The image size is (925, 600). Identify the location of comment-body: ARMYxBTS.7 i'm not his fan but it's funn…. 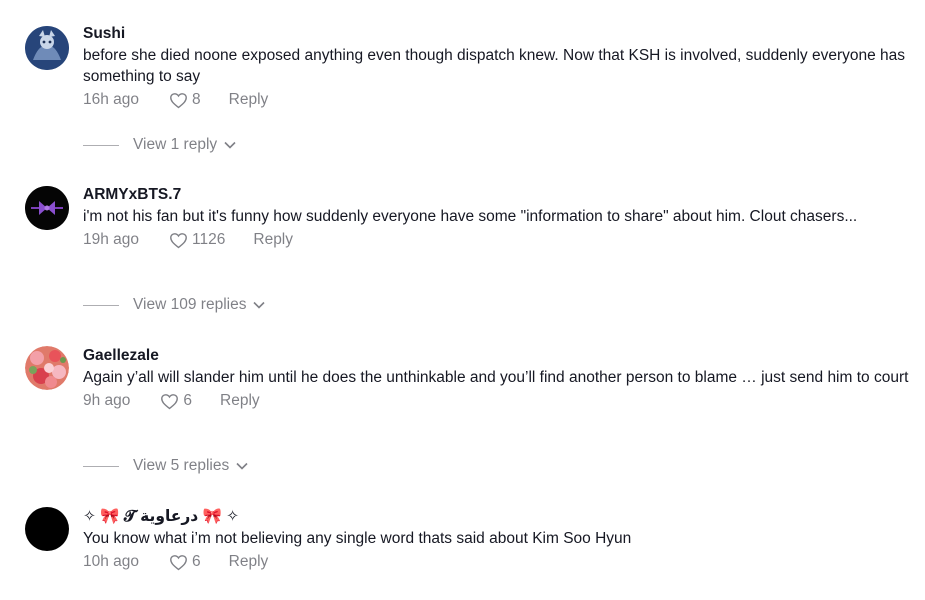
(498, 218).